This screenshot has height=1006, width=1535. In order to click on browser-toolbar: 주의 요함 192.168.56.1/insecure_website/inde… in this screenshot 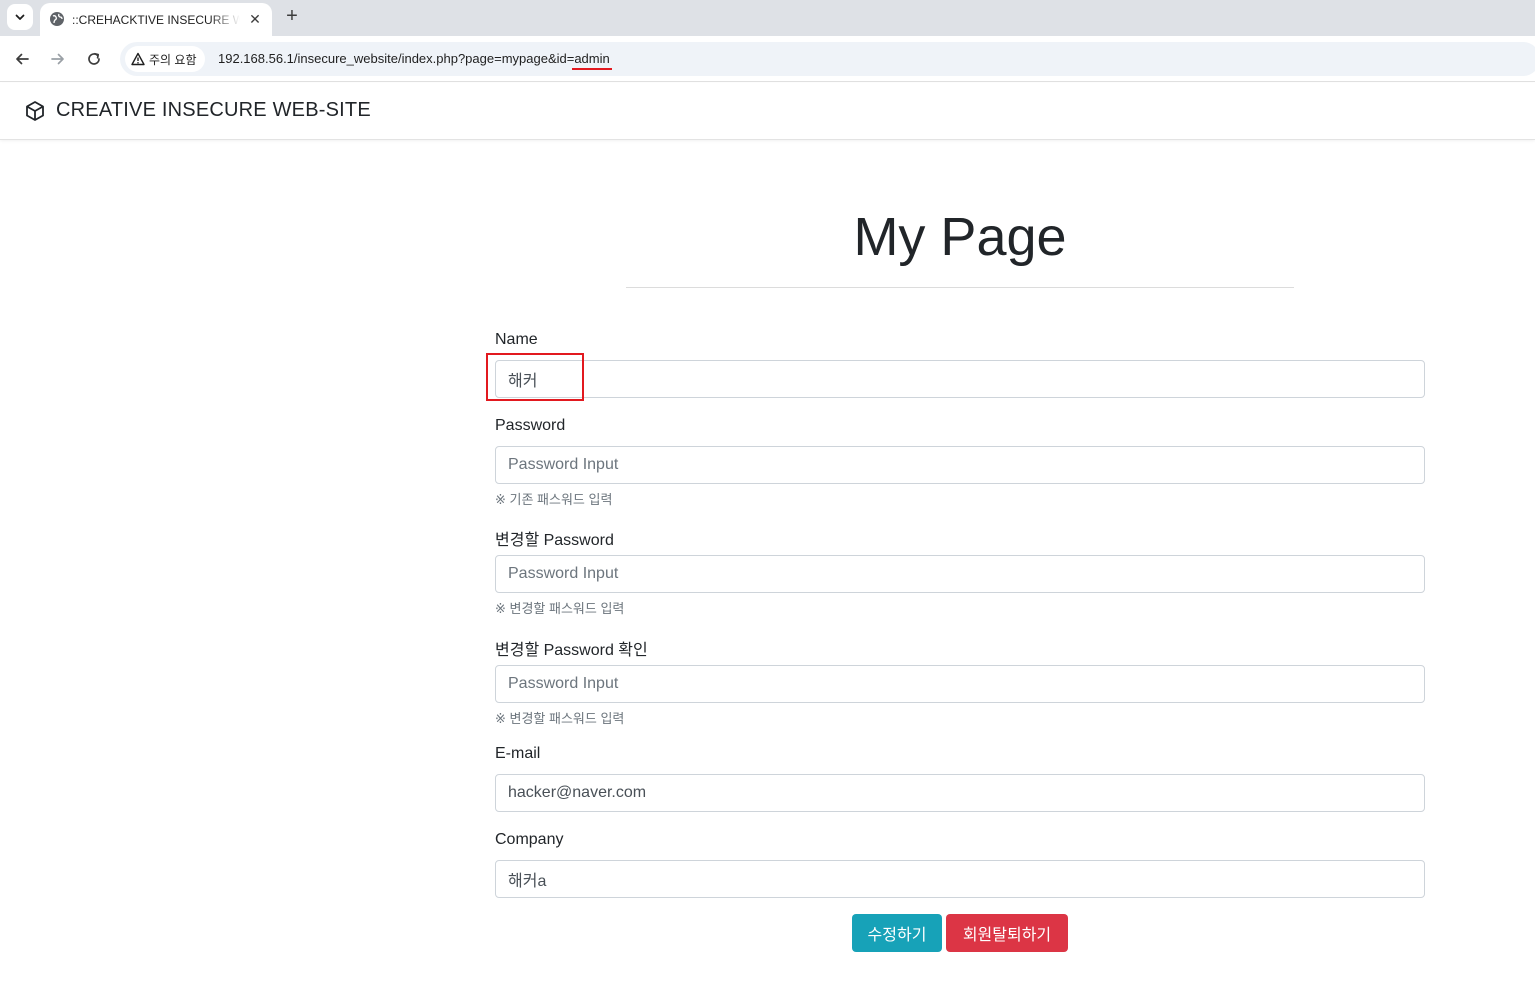, I will do `click(767, 59)`.